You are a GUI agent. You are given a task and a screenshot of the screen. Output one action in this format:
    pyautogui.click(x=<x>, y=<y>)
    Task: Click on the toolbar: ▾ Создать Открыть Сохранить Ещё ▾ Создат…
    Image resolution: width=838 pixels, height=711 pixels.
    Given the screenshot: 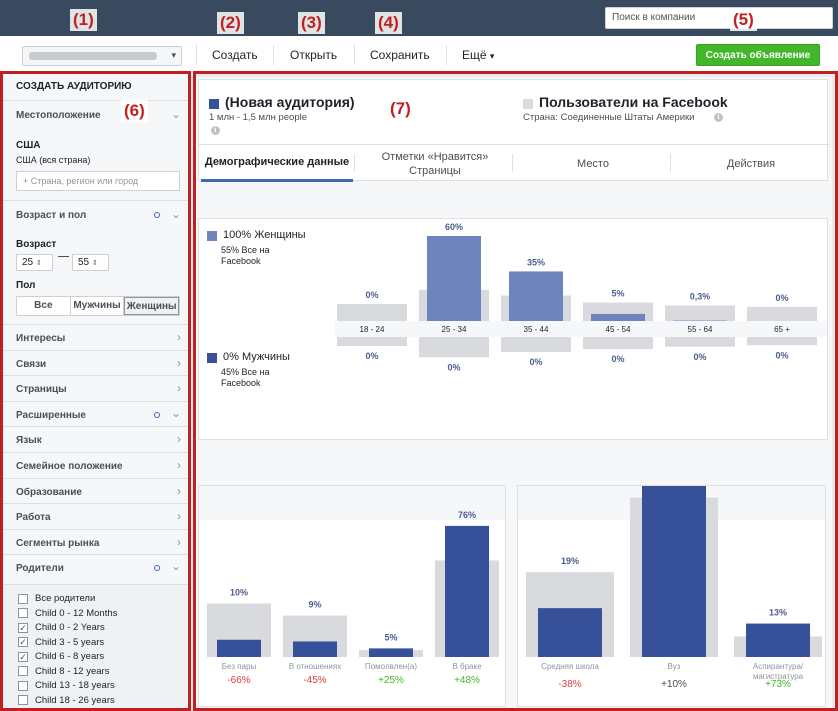 What is the action you would take?
    pyautogui.click(x=419, y=54)
    